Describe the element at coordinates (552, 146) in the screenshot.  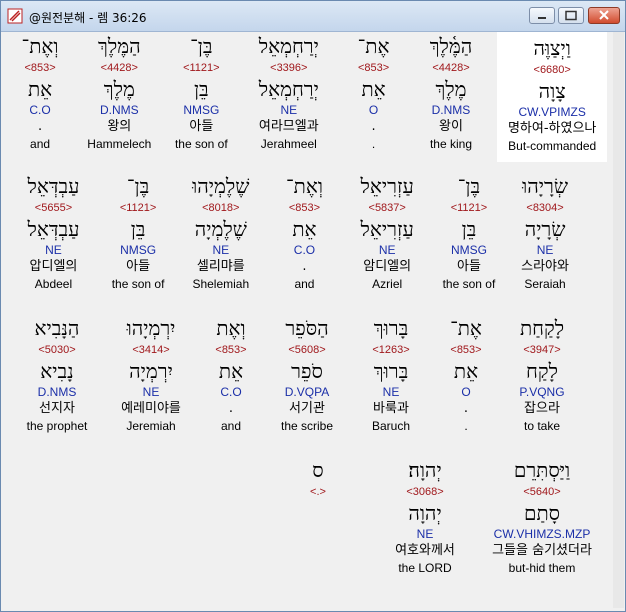
I see `english-gloss: But-commanded` at that location.